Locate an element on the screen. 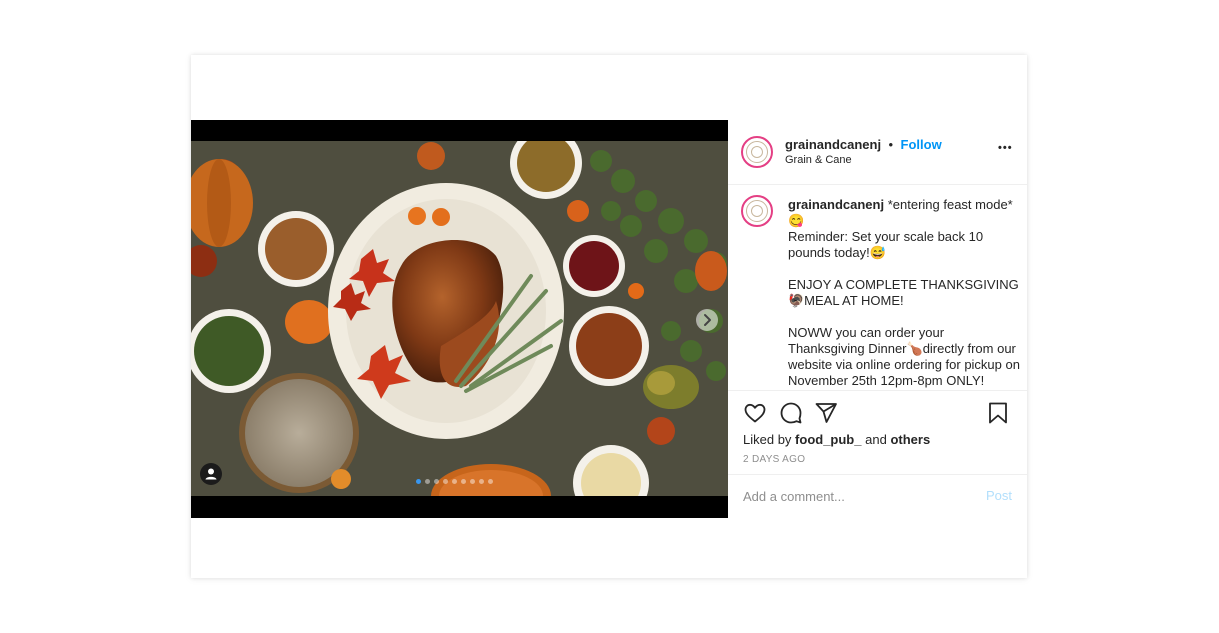  likes-summary: Liked by food_pub_ and others is located at coordinates (836, 439).